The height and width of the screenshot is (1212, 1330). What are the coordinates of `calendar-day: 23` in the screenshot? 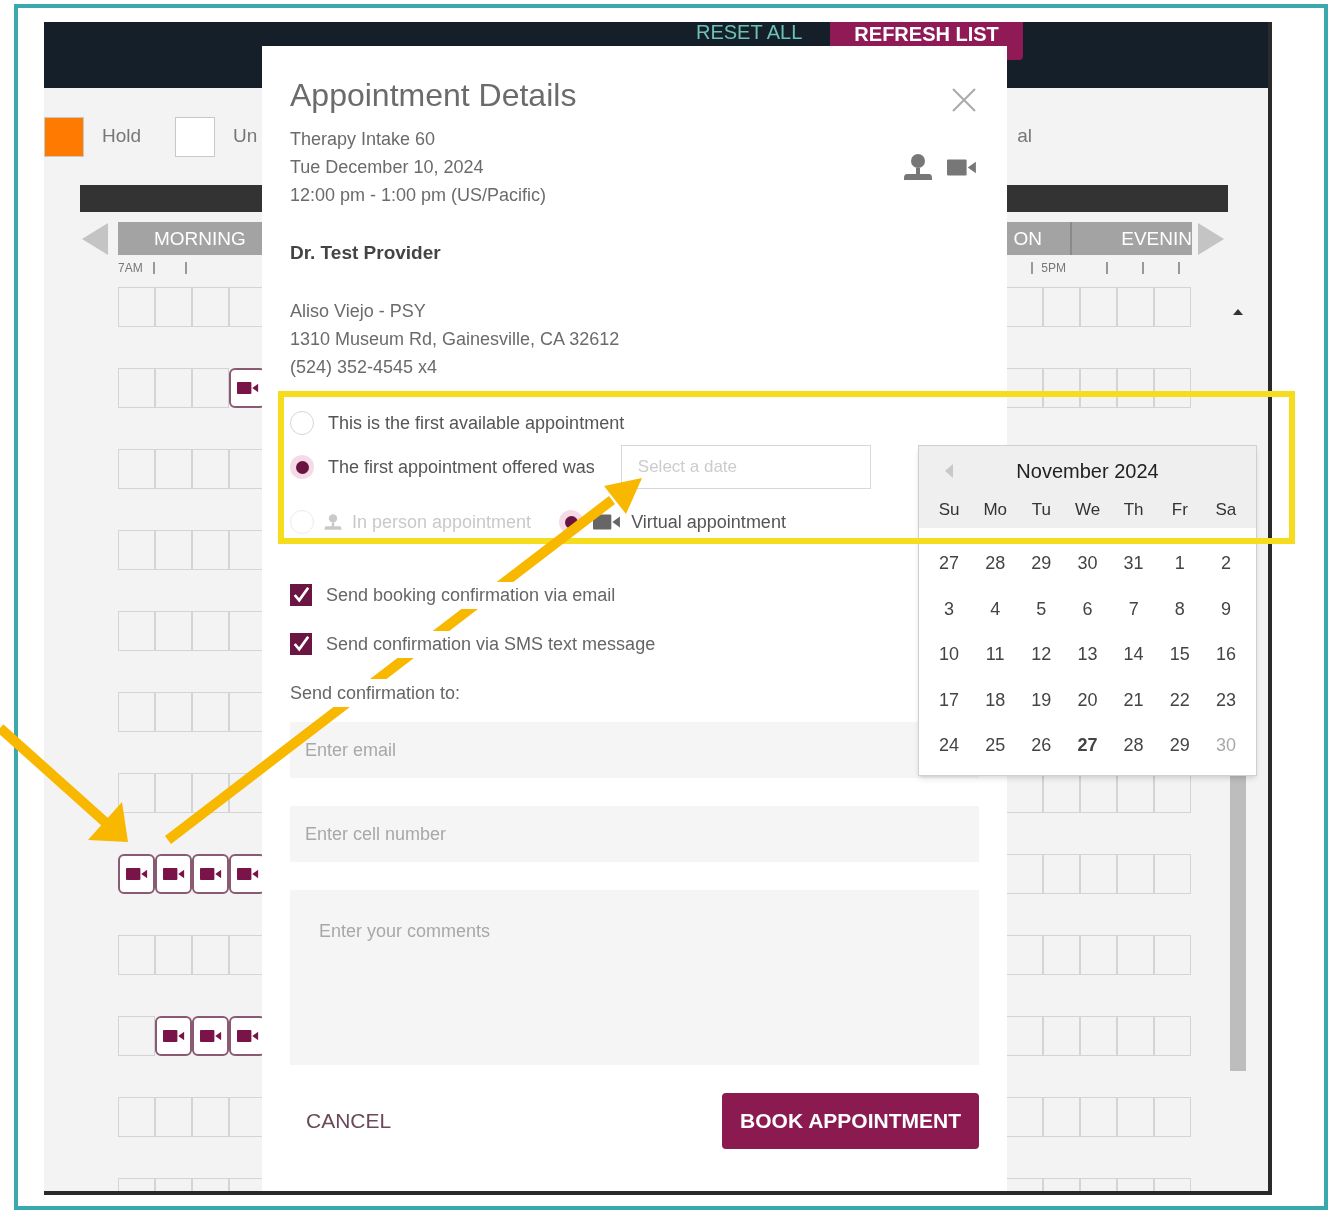 It's located at (1225, 700).